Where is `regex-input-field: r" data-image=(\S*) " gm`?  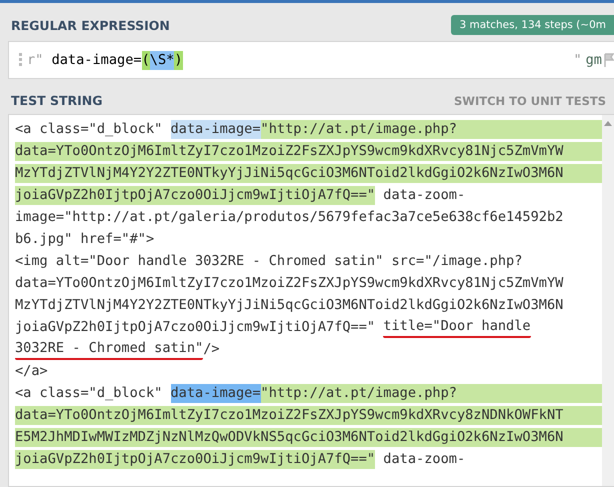
regex-input-field: r" data-image=(\S*) " gm is located at coordinates (311, 60).